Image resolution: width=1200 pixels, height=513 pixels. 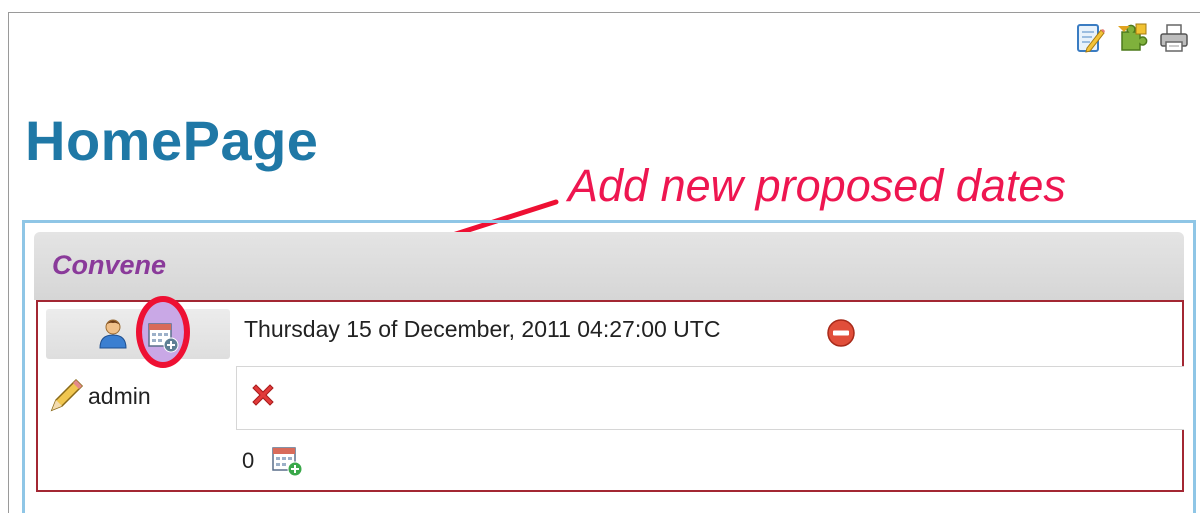 I want to click on vote-no-icon, so click(x=263, y=395).